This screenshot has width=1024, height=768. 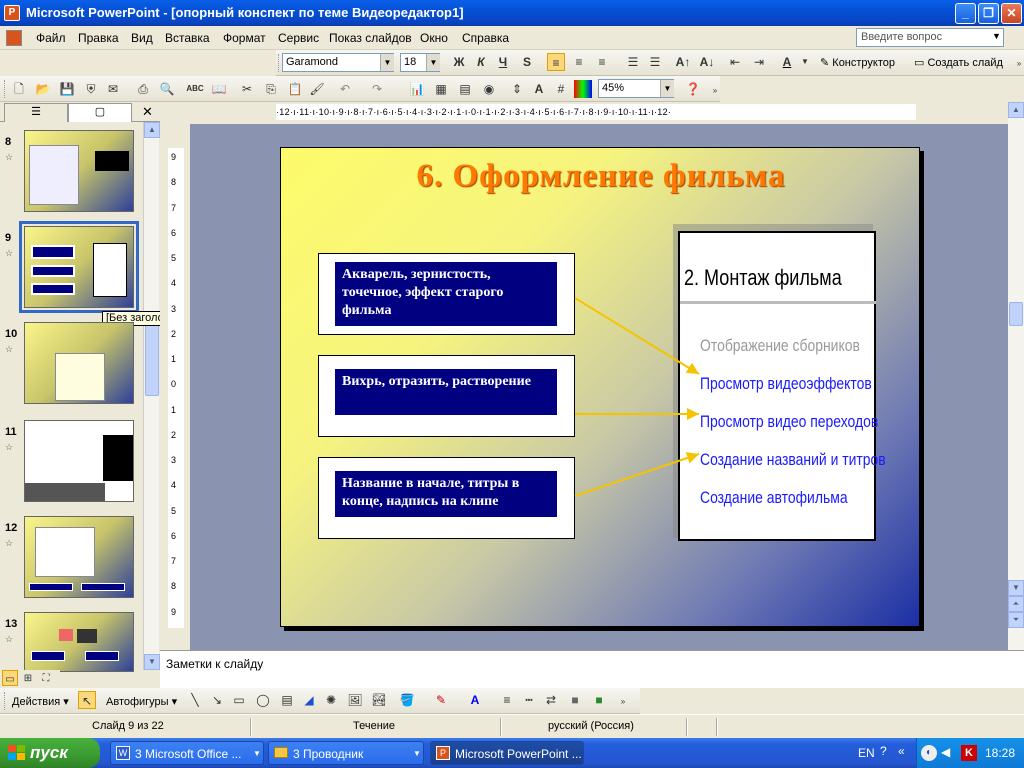 What do you see at coordinates (98, 38) in the screenshot?
I see `menu-edit: Правка` at bounding box center [98, 38].